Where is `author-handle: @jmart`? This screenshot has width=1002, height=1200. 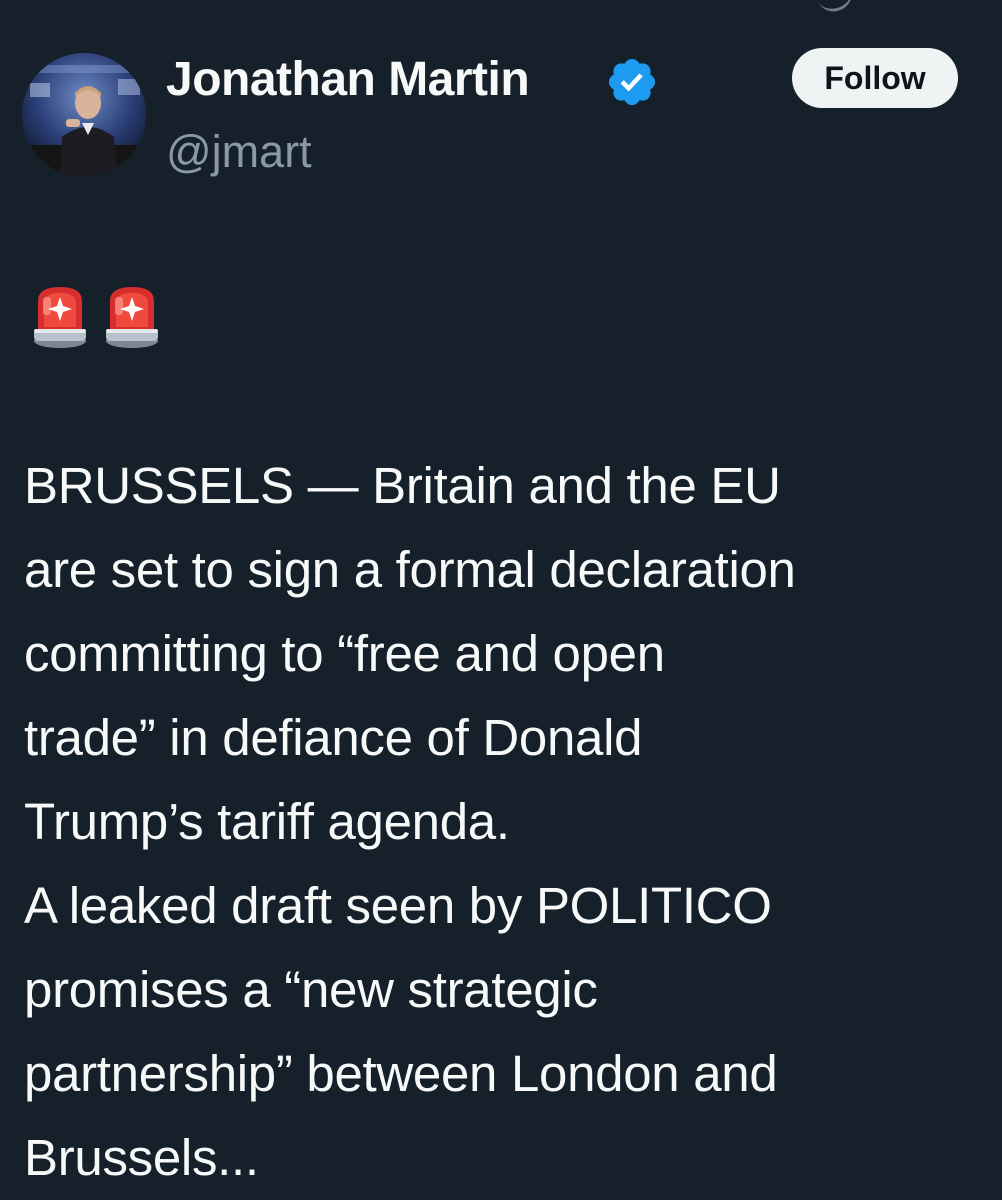 author-handle: @jmart is located at coordinates (239, 152).